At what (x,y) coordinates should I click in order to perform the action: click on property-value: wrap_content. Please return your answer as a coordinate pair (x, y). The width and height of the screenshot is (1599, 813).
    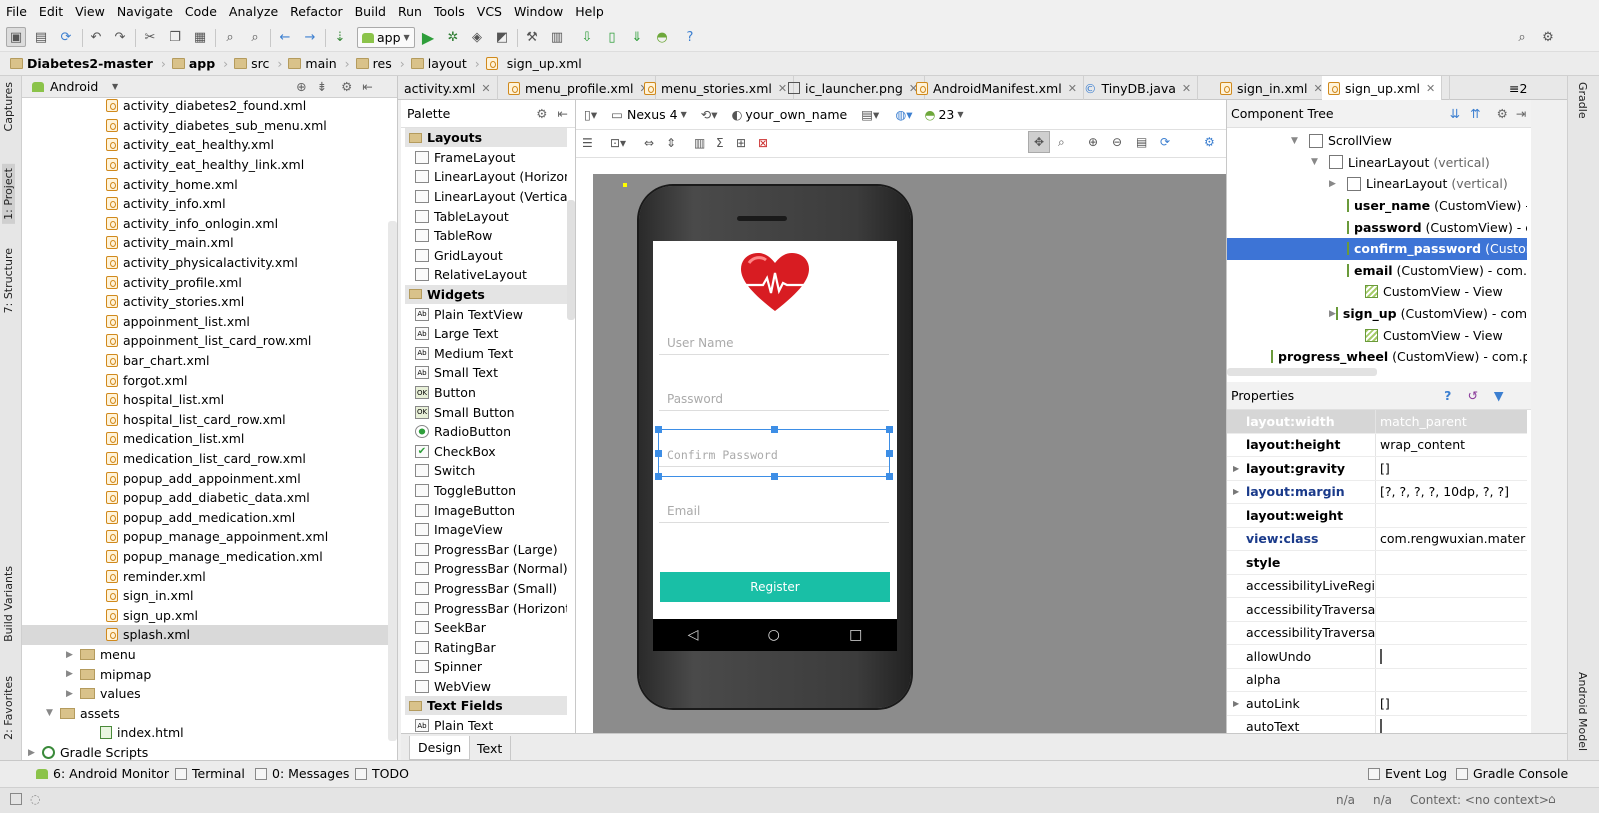
    Looking at the image, I should click on (1451, 444).